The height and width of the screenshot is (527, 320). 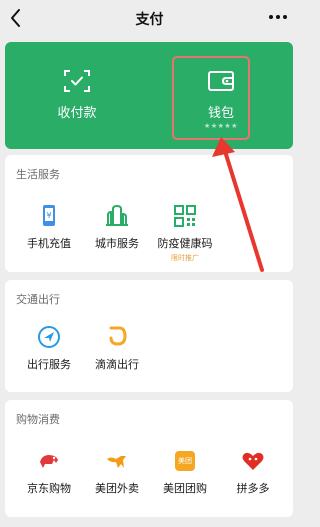 I want to click on promo-badge: 限时推广, so click(x=185, y=258).